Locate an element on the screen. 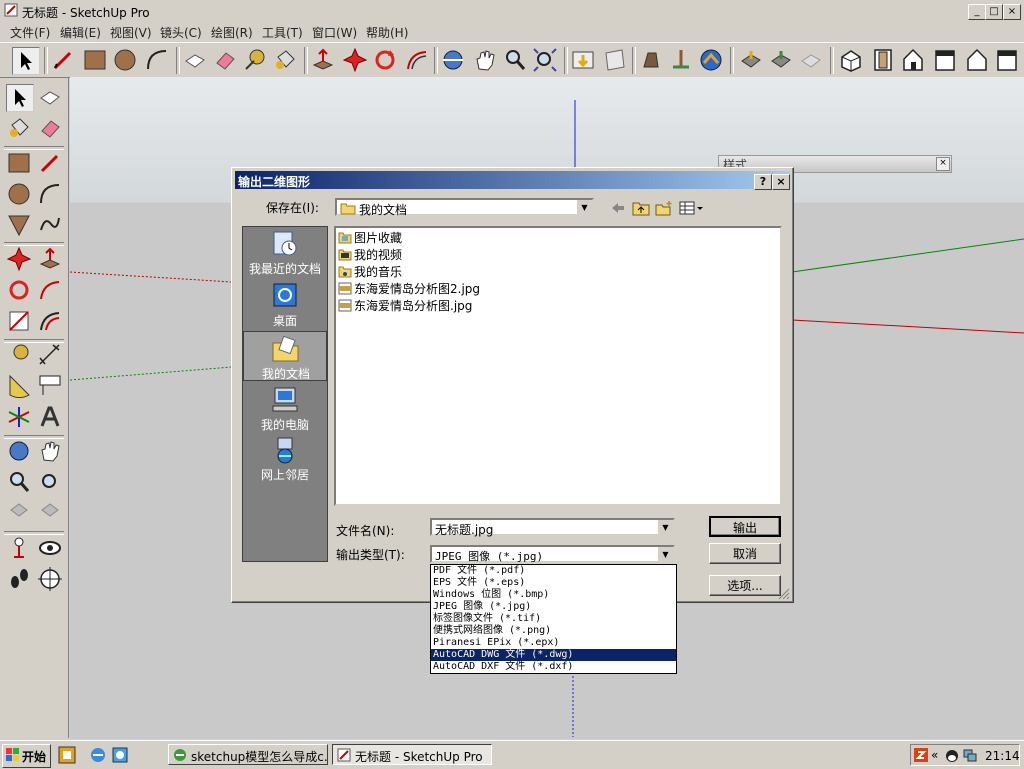 Image resolution: width=1024 pixels, height=769 pixels. filetype-option-pdf: PDF 文件 (*.pdf) is located at coordinates (553, 571).